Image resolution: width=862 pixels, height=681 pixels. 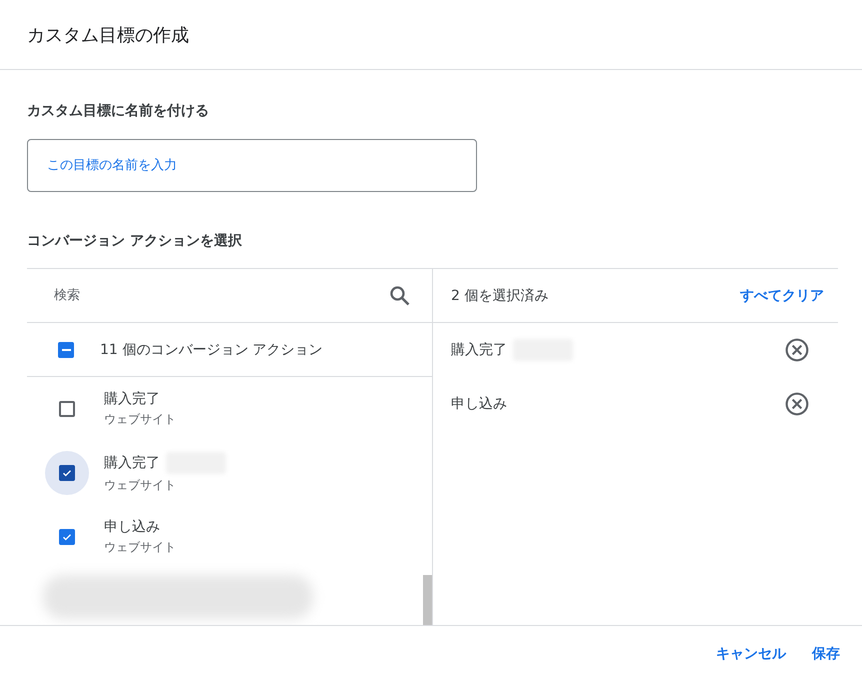 What do you see at coordinates (499, 295) in the screenshot?
I see `selected-count: 2 個を選択済み` at bounding box center [499, 295].